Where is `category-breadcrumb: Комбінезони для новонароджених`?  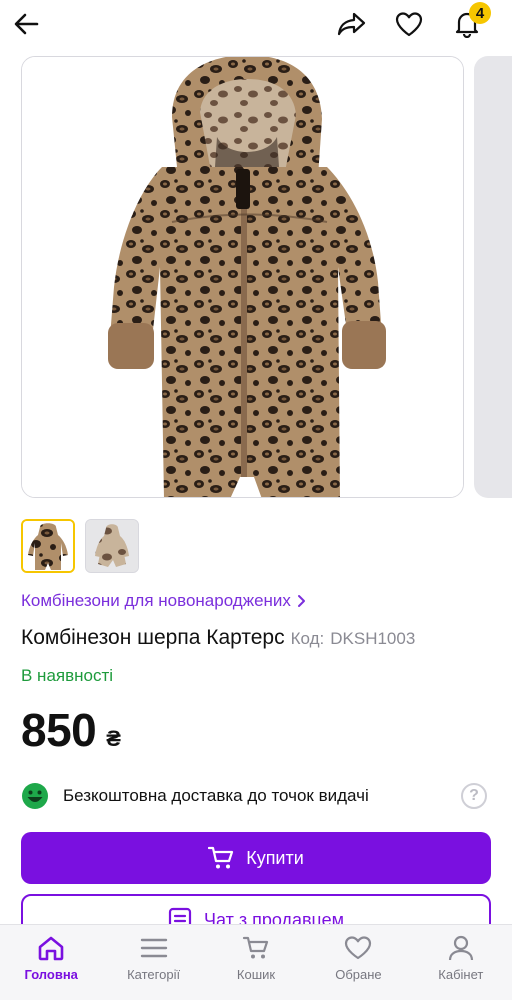 category-breadcrumb: Комбінезони для новонароджених is located at coordinates (164, 601).